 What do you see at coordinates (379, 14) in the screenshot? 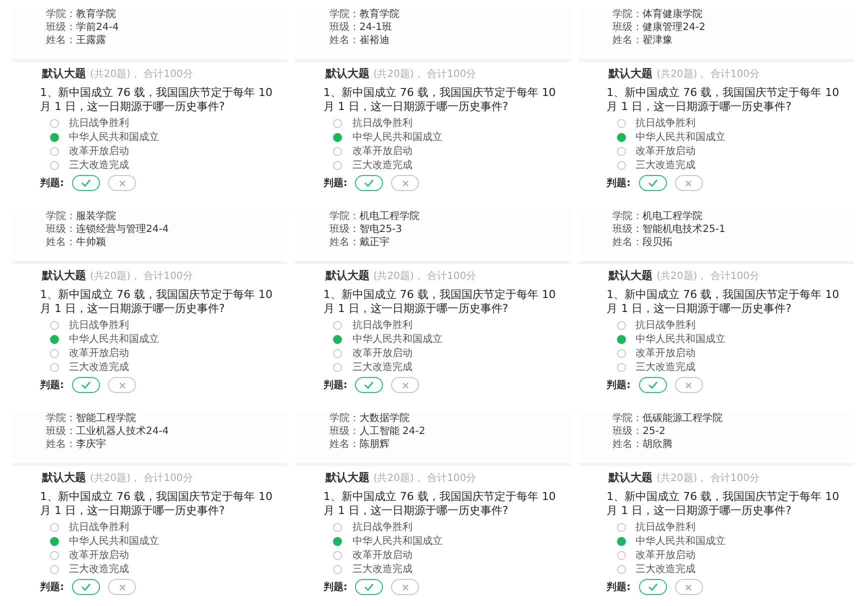
I see `info-value: 教育学院` at bounding box center [379, 14].